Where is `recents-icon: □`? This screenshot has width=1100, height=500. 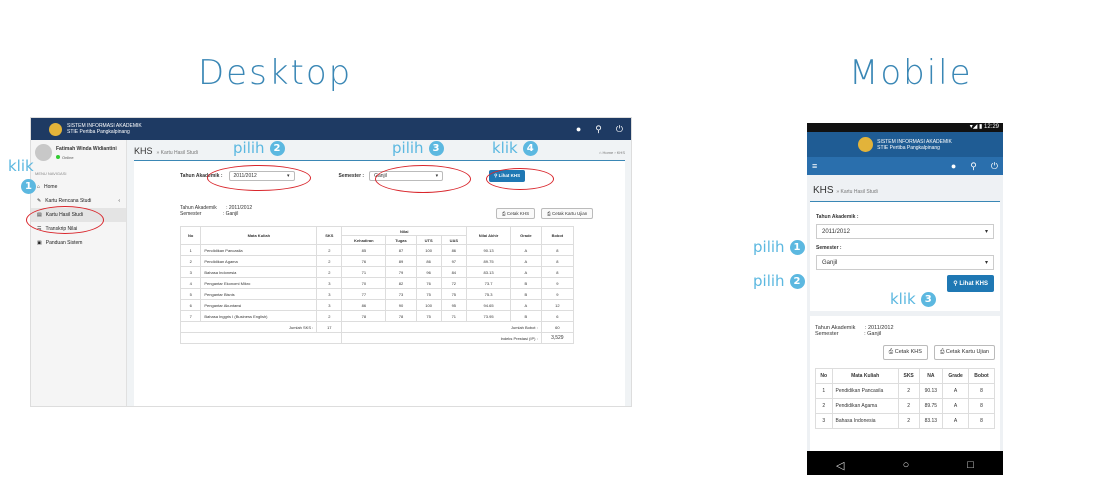
recents-icon: □ is located at coordinates (970, 465).